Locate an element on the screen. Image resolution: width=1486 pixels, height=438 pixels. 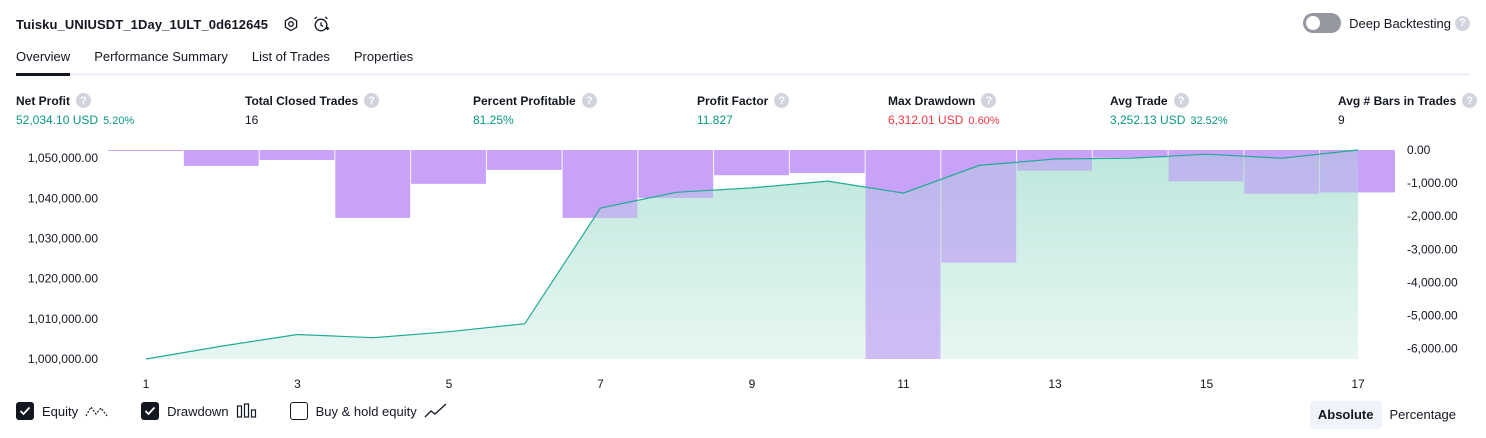
metric-value: 6,312.01 USD is located at coordinates (926, 120).